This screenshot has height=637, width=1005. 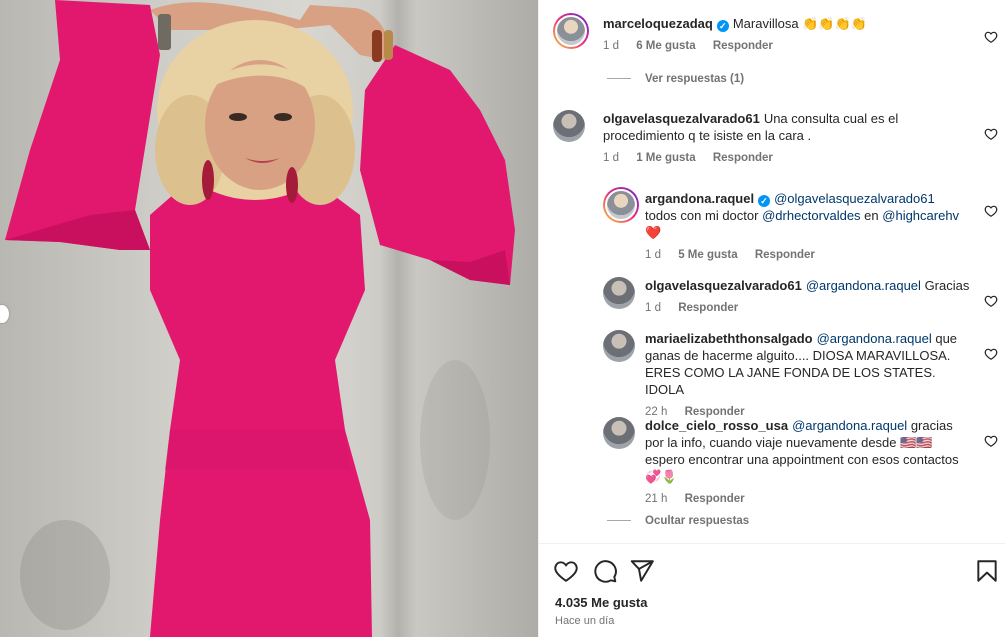 What do you see at coordinates (854, 198) in the screenshot?
I see `mention-link: @olgavelasquezalvarado61` at bounding box center [854, 198].